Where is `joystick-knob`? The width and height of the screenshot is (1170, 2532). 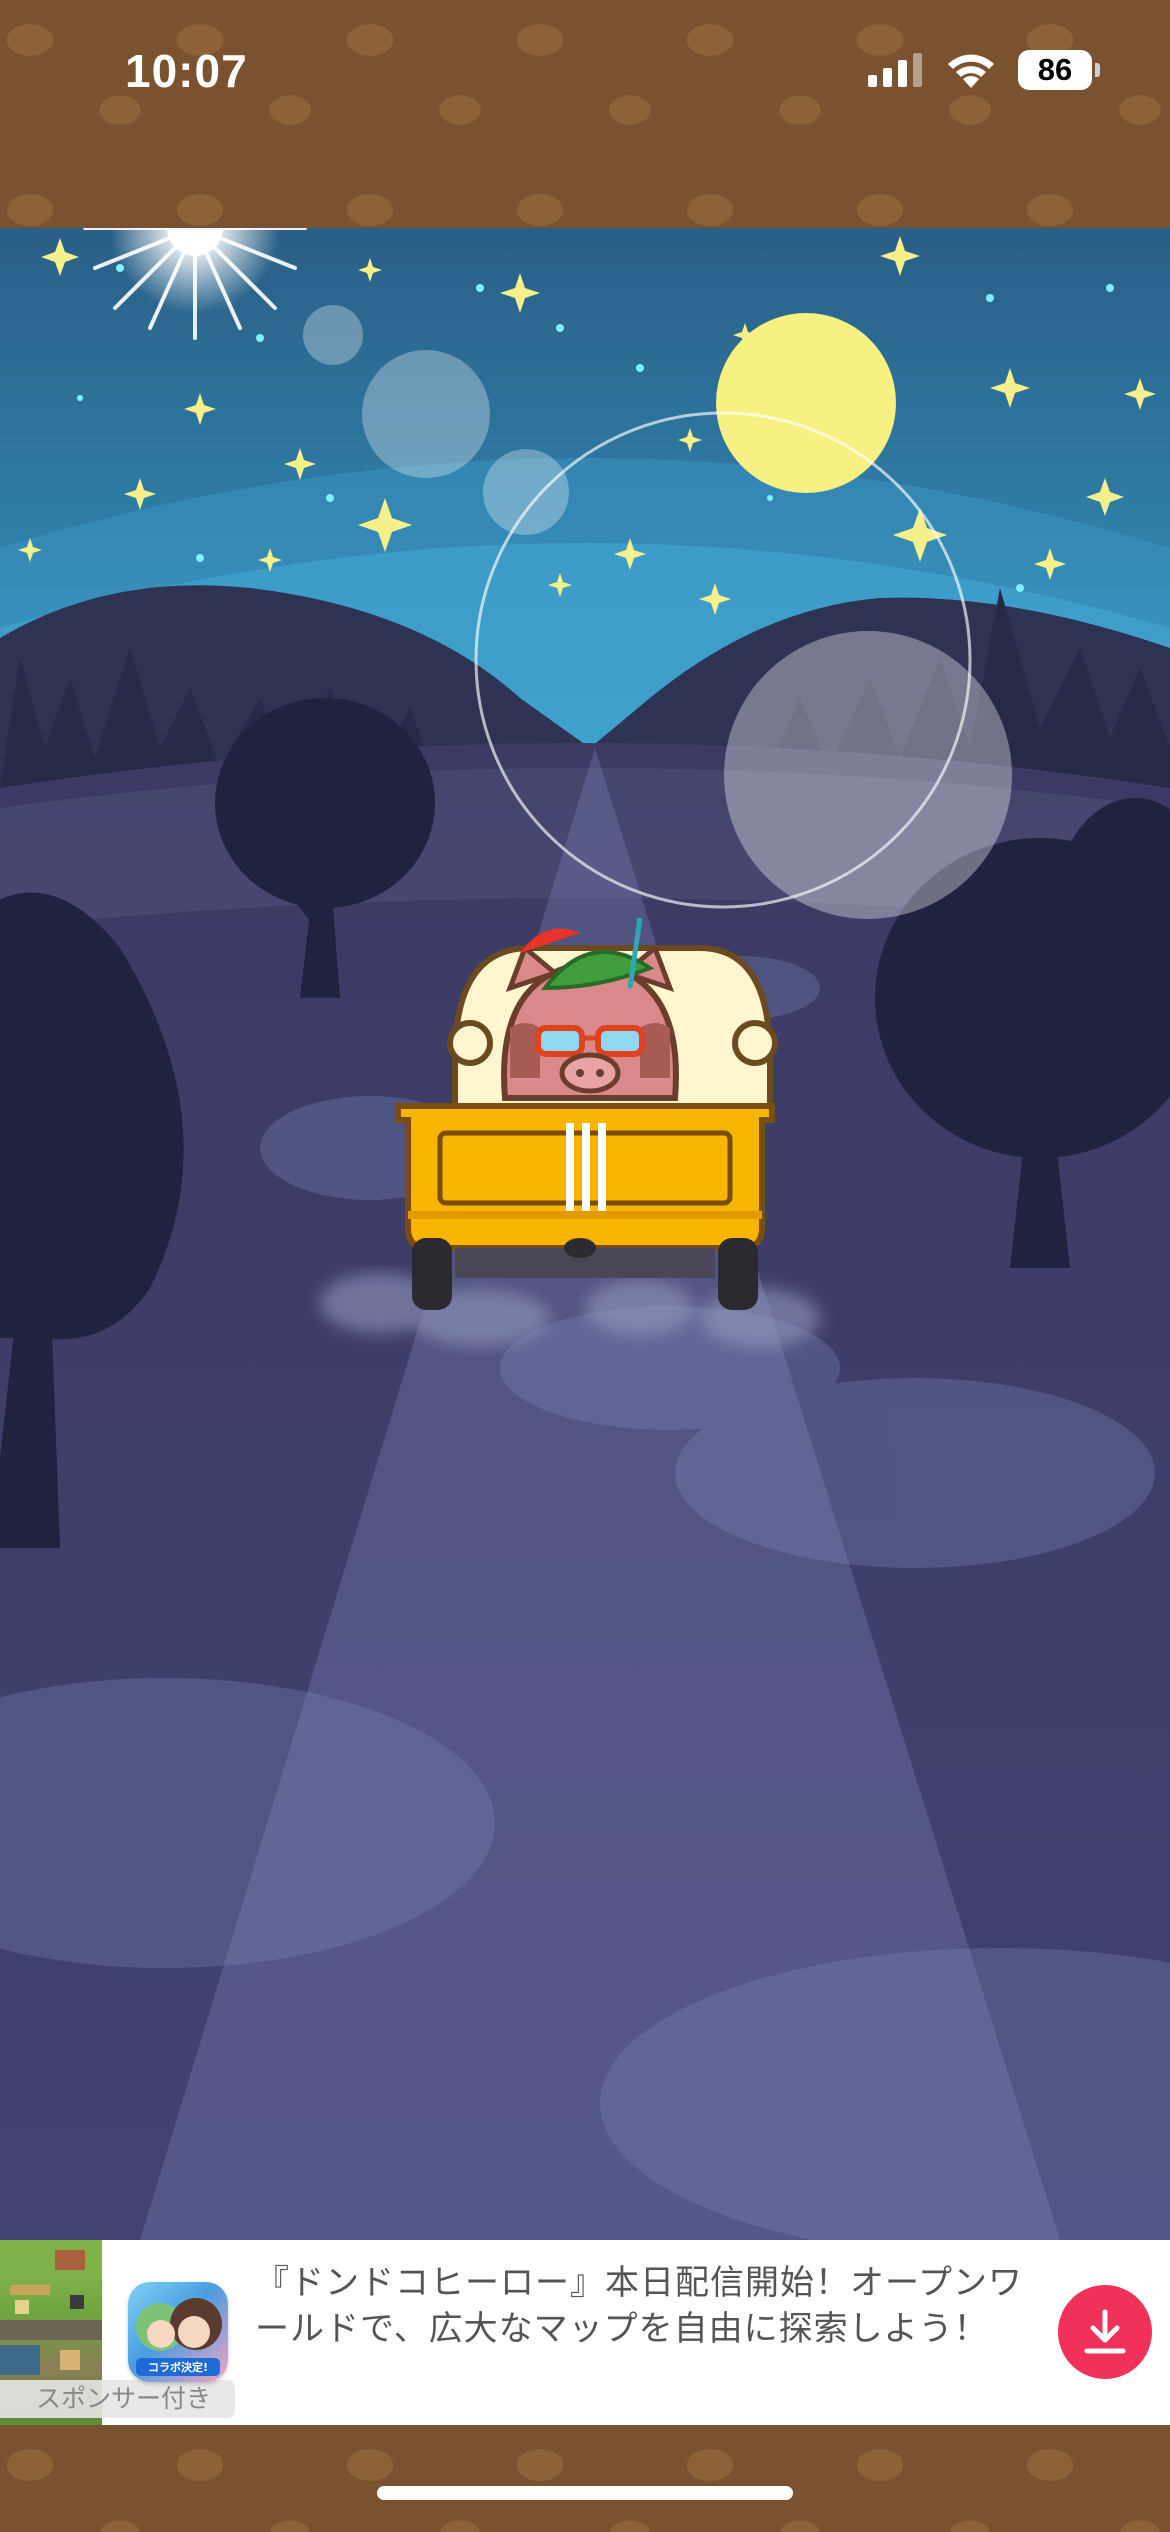
joystick-knob is located at coordinates (868, 775).